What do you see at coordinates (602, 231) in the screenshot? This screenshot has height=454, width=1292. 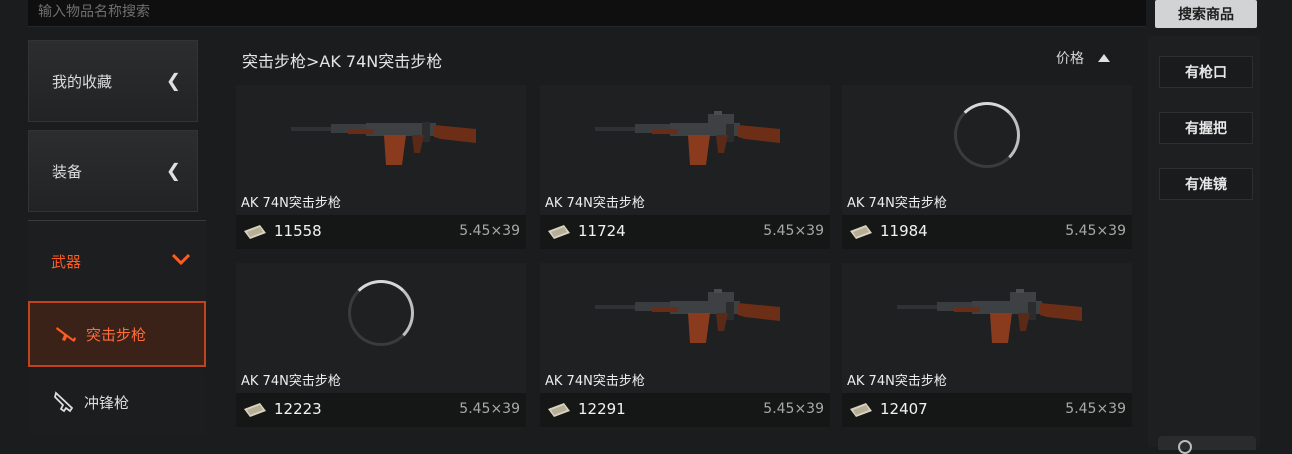 I see `item-price: 11724` at bounding box center [602, 231].